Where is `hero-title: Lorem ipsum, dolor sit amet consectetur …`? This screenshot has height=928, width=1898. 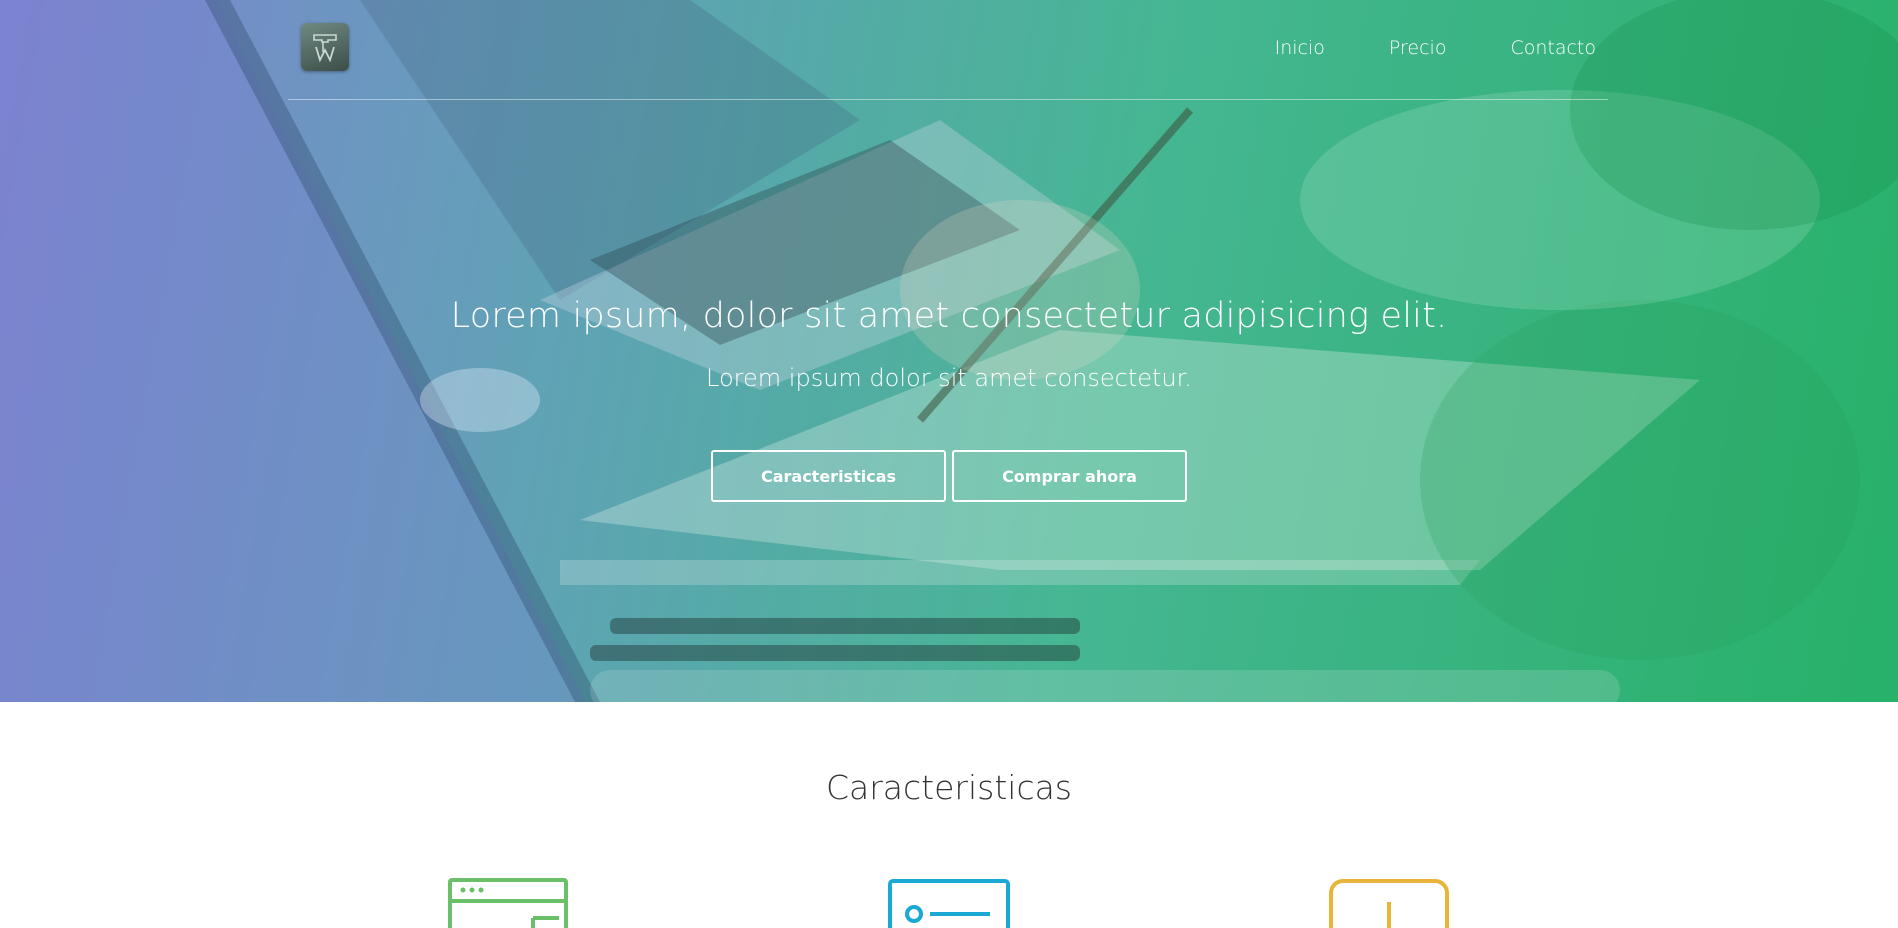
hero-title: Lorem ipsum, dolor sit amet consectetur … is located at coordinates (949, 316).